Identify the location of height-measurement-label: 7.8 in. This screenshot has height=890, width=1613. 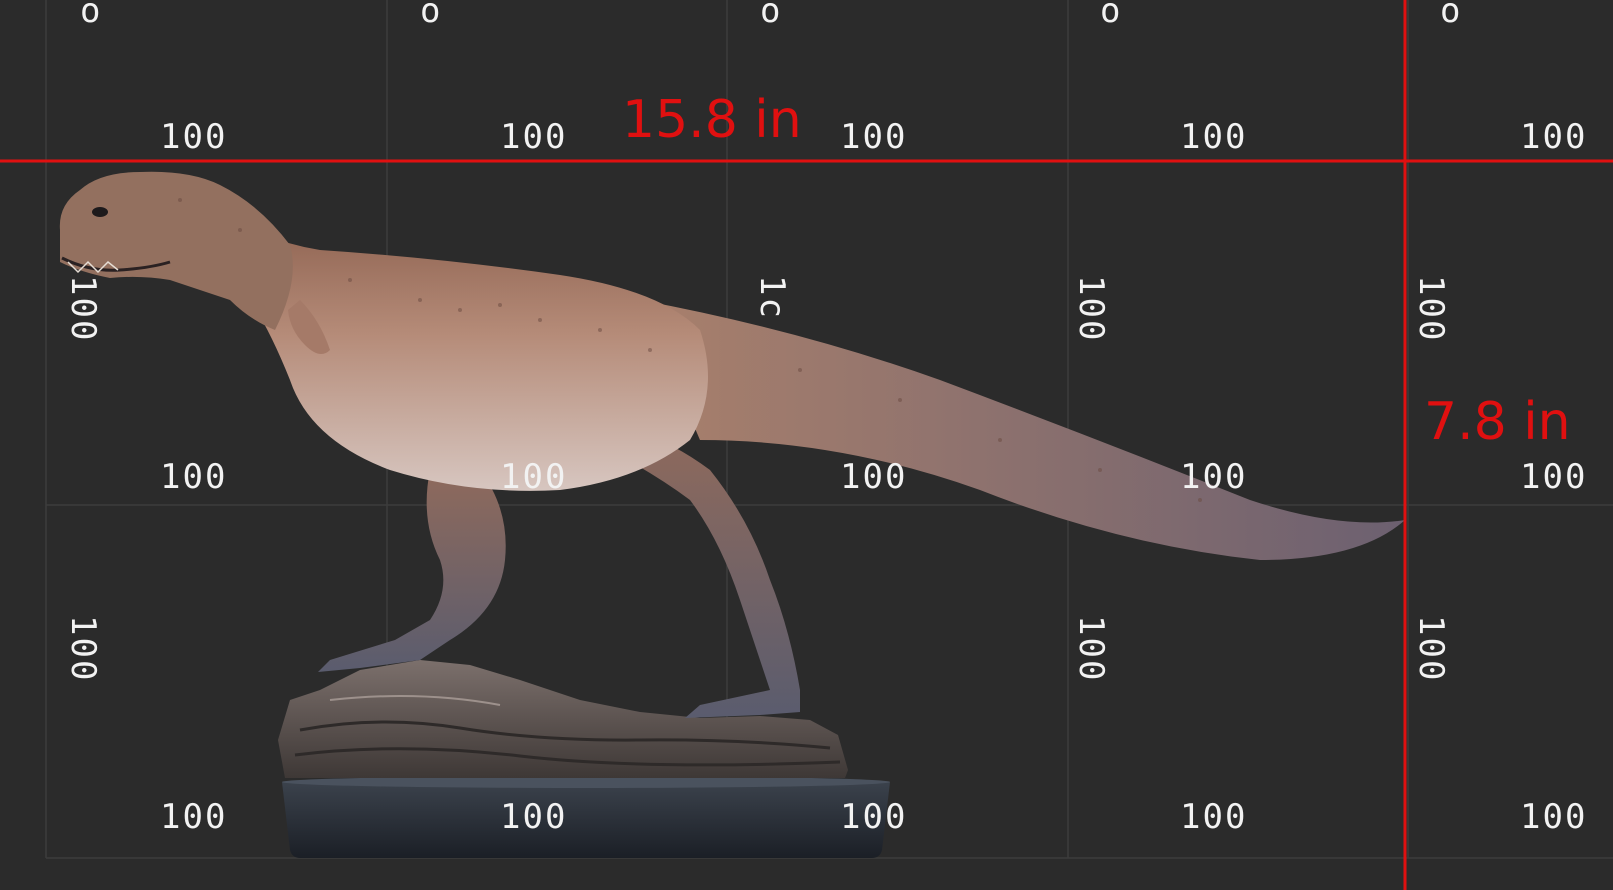
(1497, 422).